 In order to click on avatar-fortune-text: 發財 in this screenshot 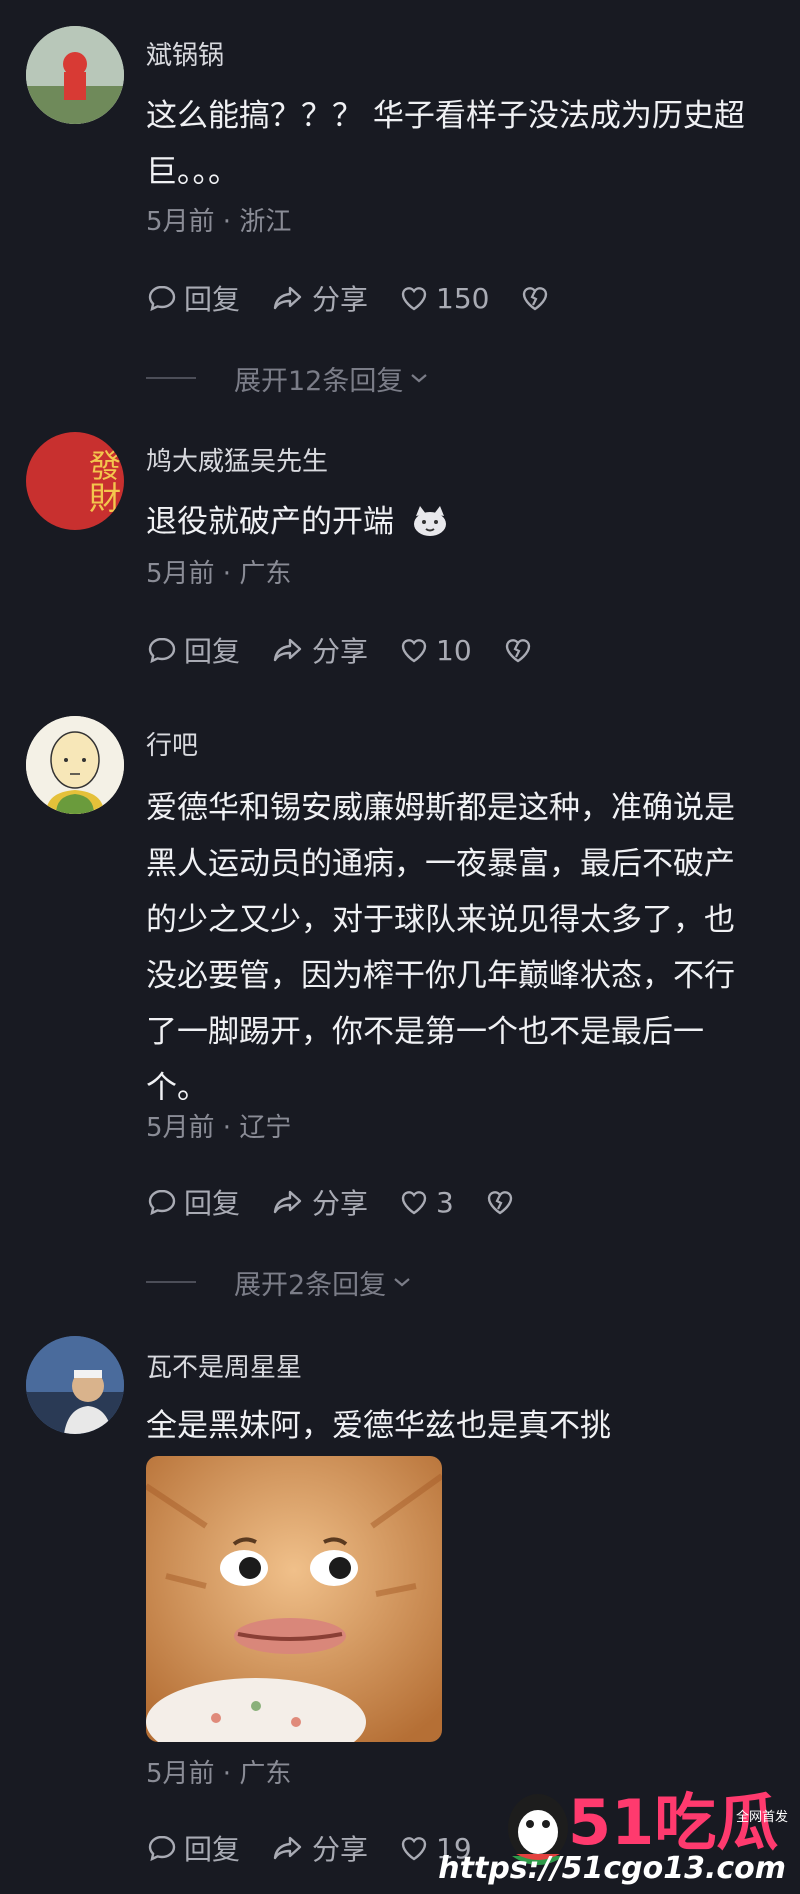, I will do `click(103, 481)`.